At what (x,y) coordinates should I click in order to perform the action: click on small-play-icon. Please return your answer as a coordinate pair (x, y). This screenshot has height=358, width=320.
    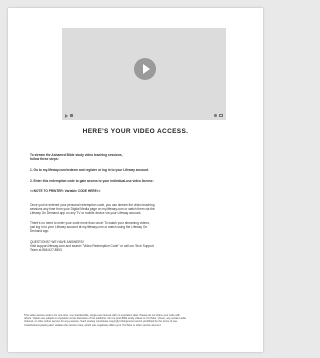
    Looking at the image, I should click on (66, 115).